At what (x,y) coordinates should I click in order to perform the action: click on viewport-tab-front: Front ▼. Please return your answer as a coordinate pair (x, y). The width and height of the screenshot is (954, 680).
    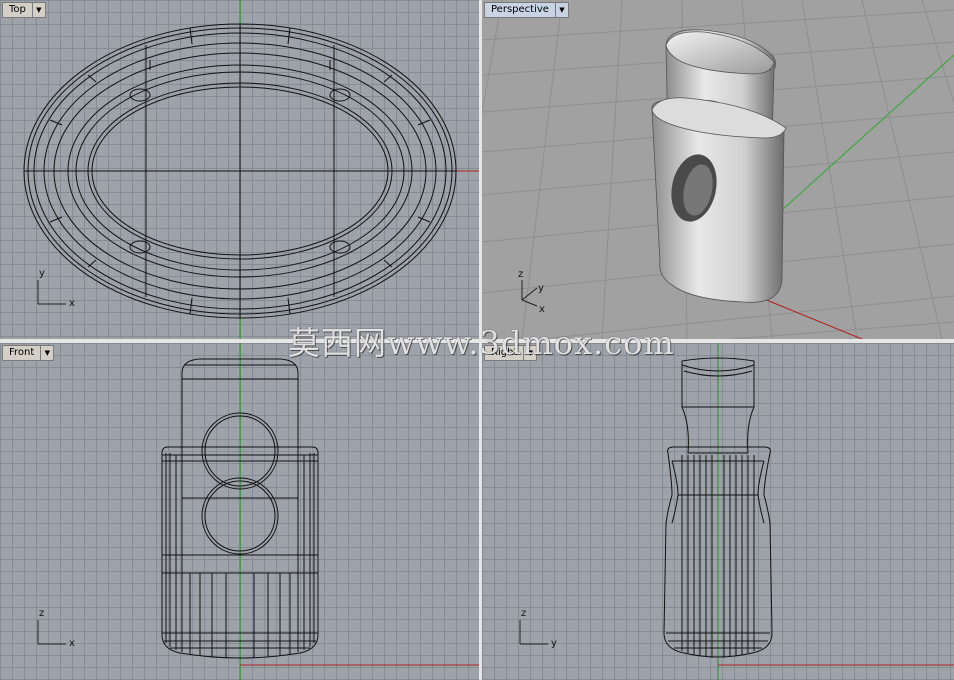
    Looking at the image, I should click on (28, 353).